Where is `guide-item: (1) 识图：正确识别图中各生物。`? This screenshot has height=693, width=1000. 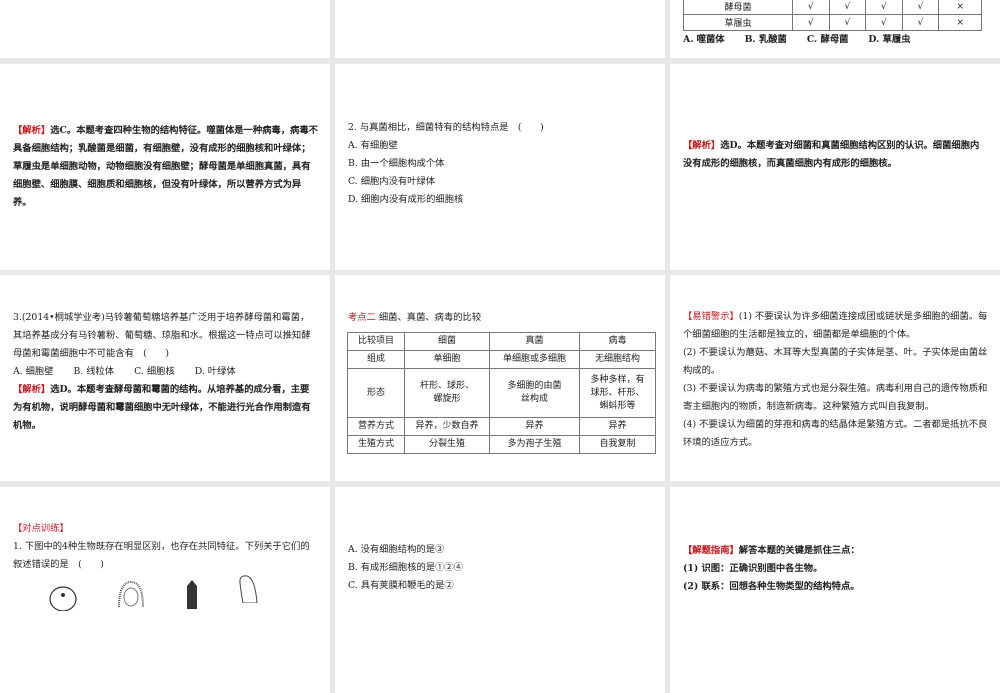 guide-item: (1) 识图：正确识别图中各生物。 is located at coordinates (753, 568).